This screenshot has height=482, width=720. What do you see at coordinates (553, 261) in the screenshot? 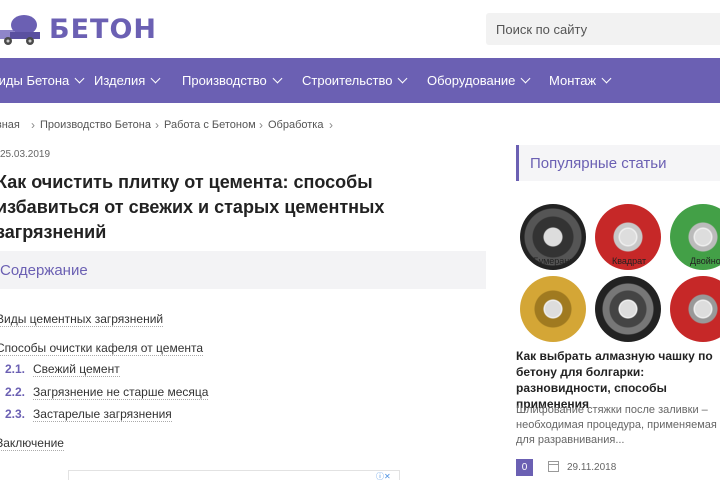
I see `disc-label: Бумеранг` at bounding box center [553, 261].